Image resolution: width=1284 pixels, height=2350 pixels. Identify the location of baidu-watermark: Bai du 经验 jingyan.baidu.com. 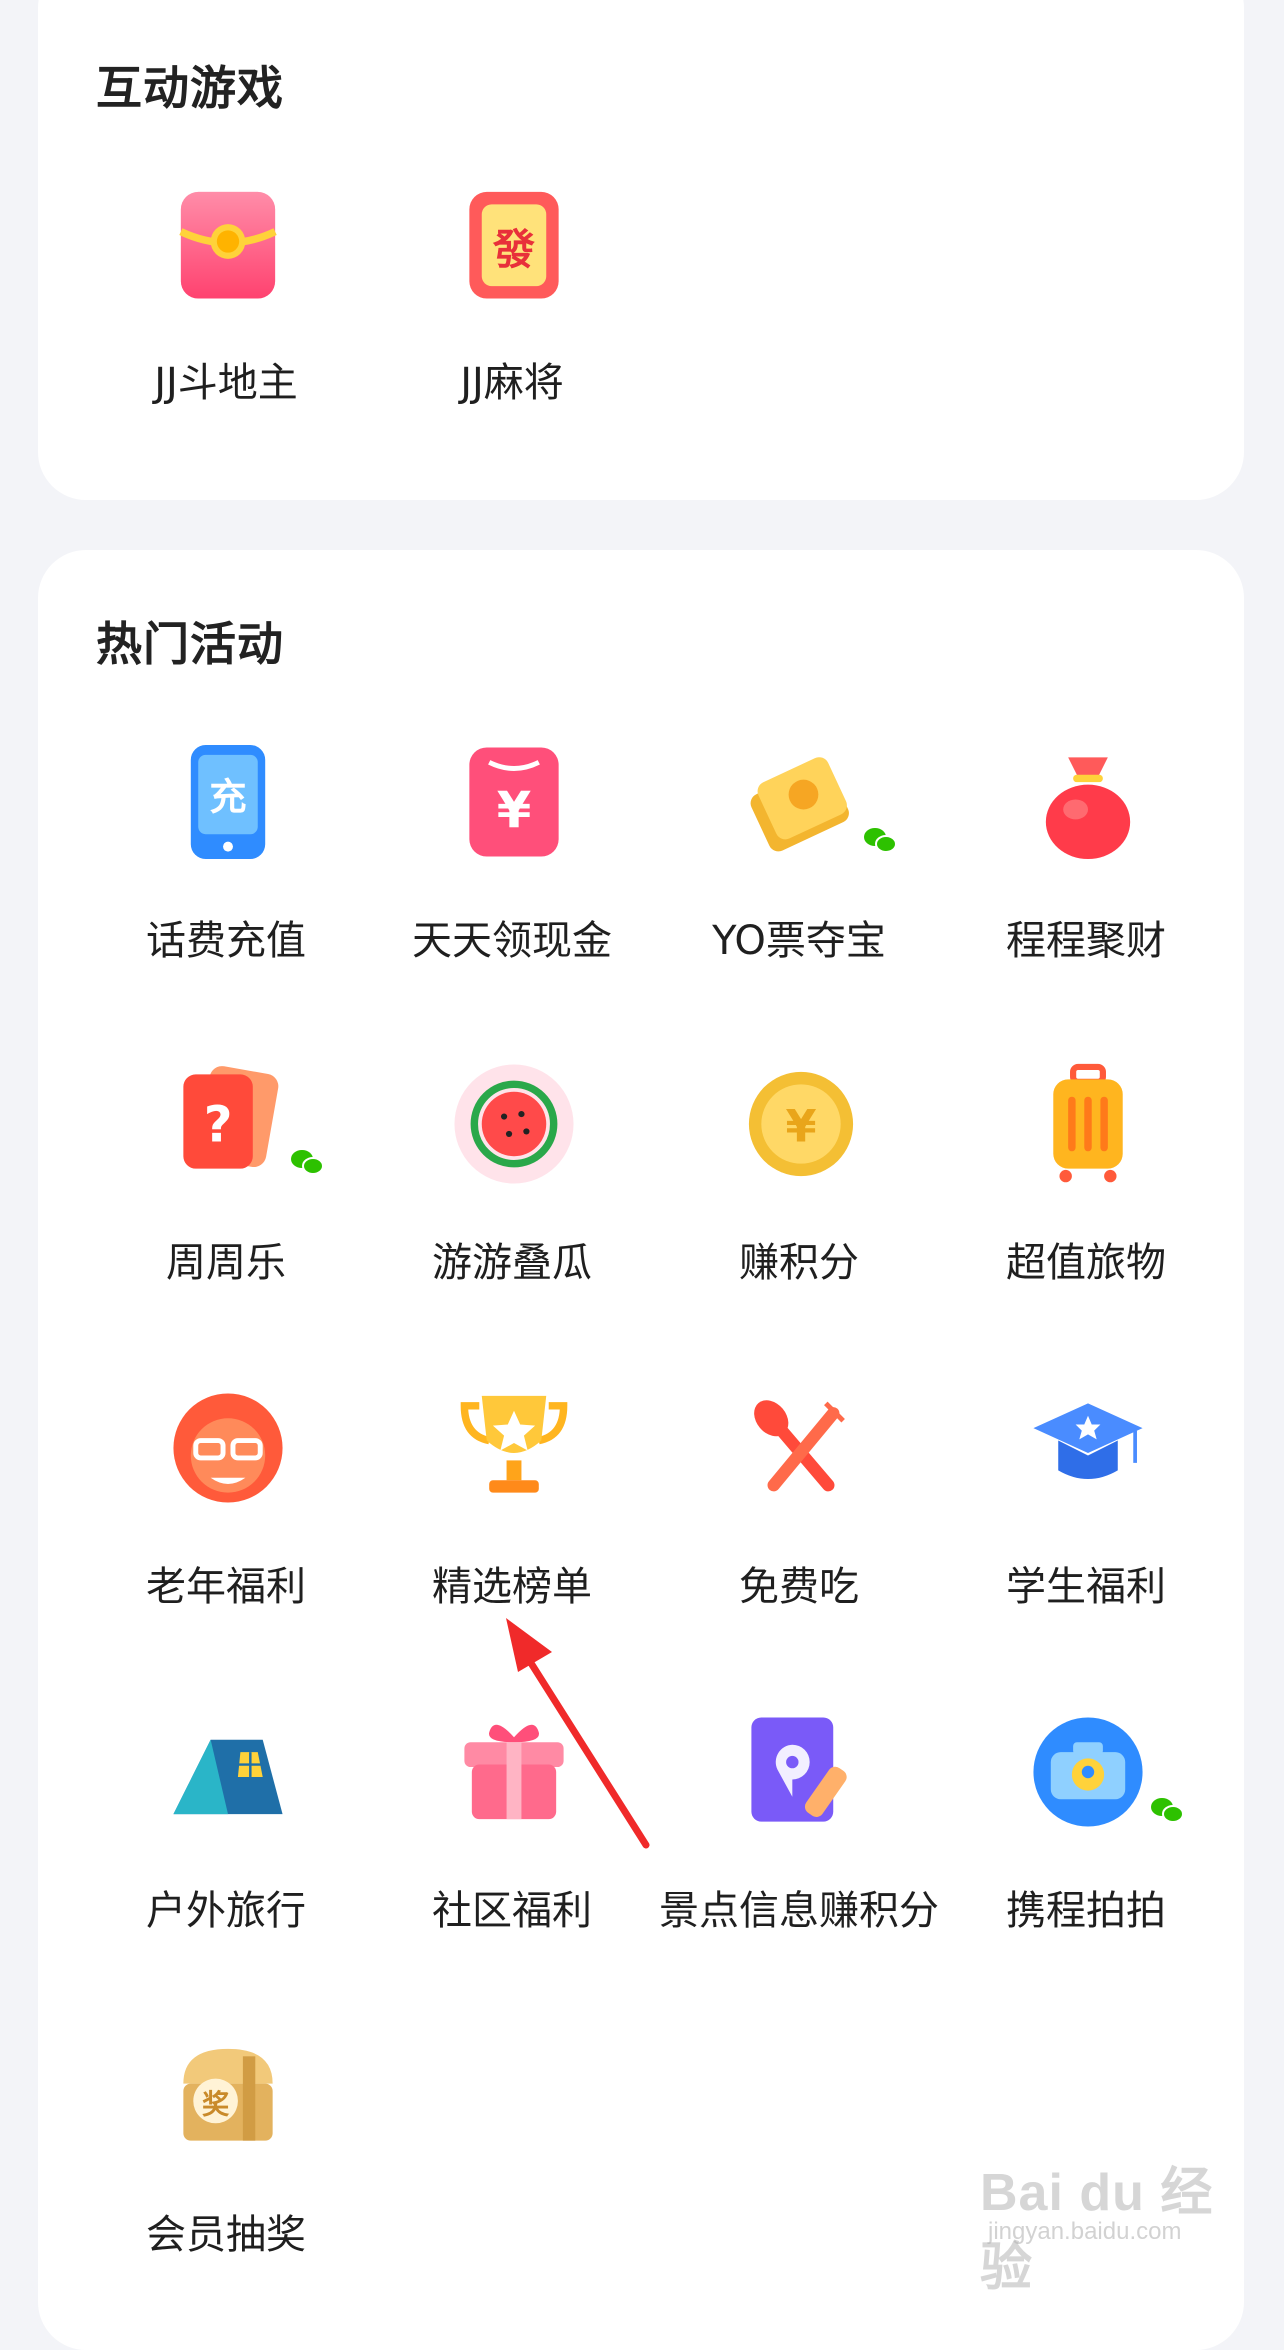
(1110, 2223).